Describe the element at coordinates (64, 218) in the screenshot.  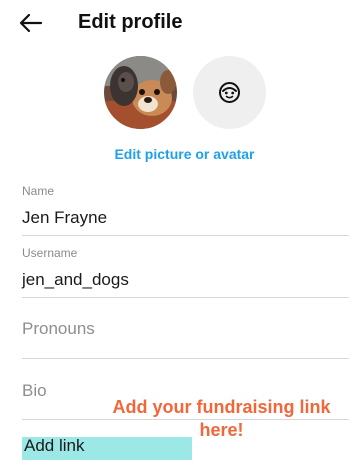
I see `name-value: Jen Frayne` at that location.